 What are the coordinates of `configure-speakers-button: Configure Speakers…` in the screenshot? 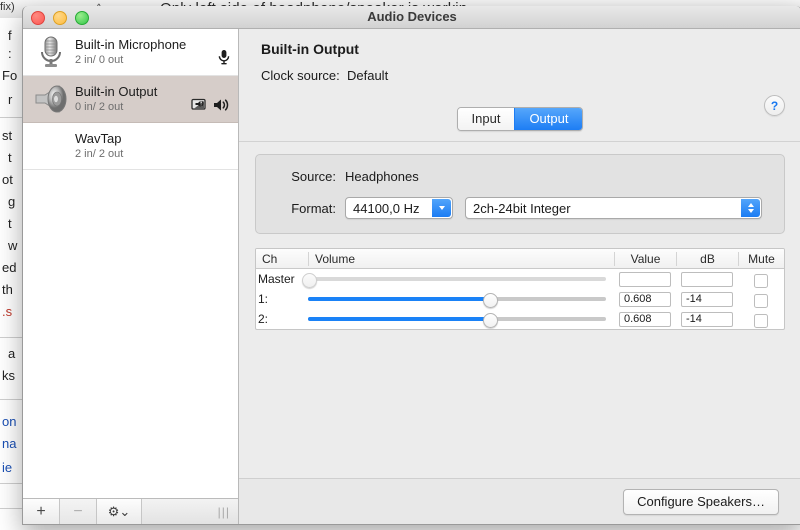 It's located at (701, 502).